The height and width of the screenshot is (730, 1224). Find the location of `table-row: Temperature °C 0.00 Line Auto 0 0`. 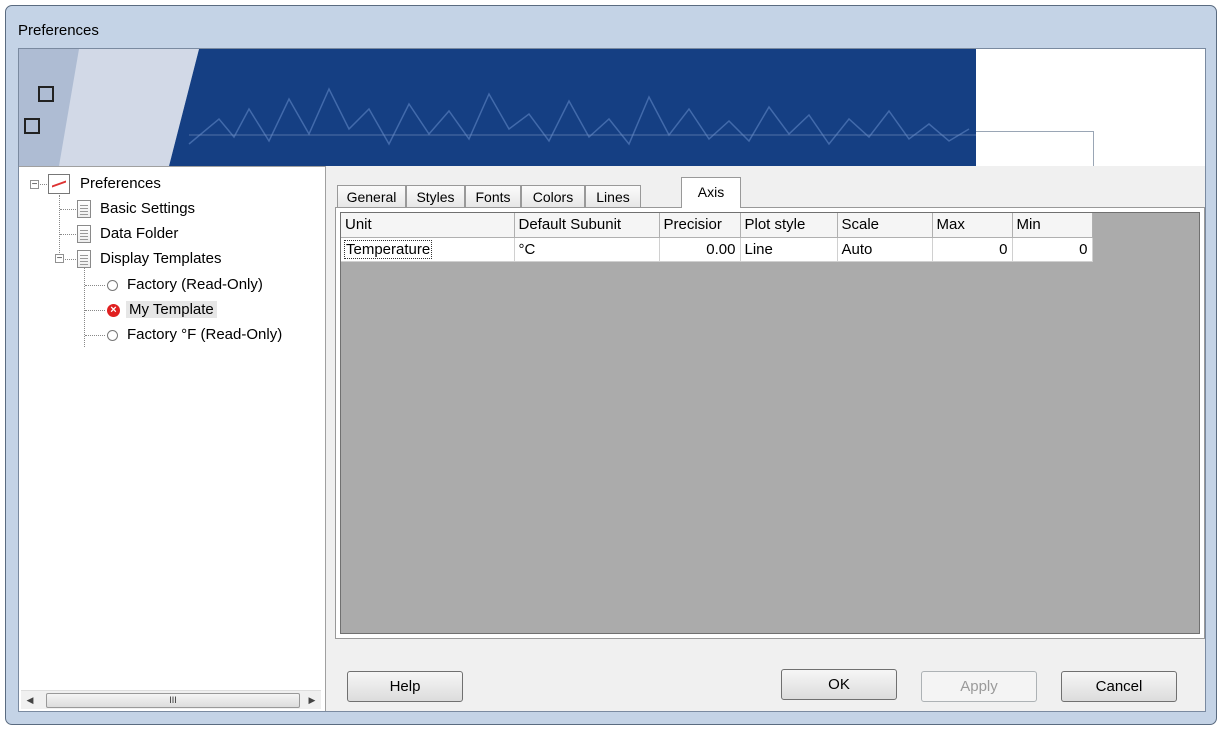

table-row: Temperature °C 0.00 Line Auto 0 0 is located at coordinates (717, 249).